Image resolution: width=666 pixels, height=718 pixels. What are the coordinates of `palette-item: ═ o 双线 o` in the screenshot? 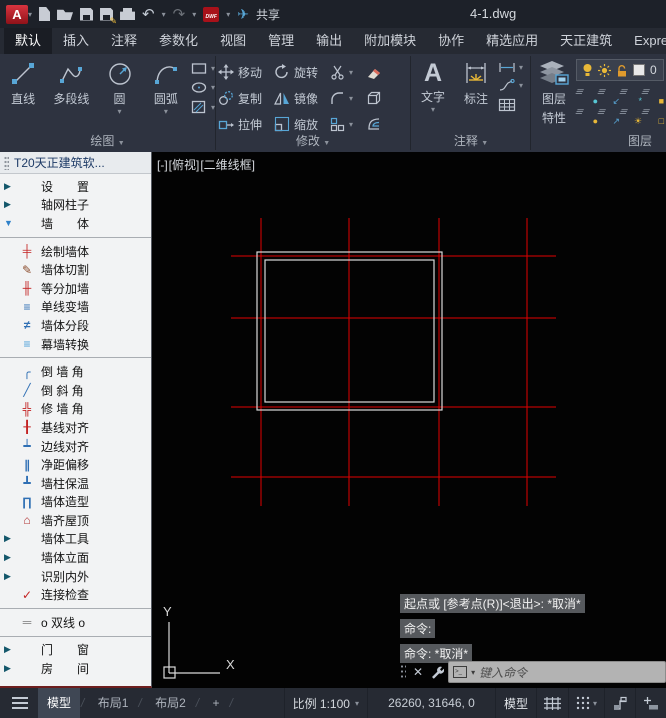 It's located at (75, 622).